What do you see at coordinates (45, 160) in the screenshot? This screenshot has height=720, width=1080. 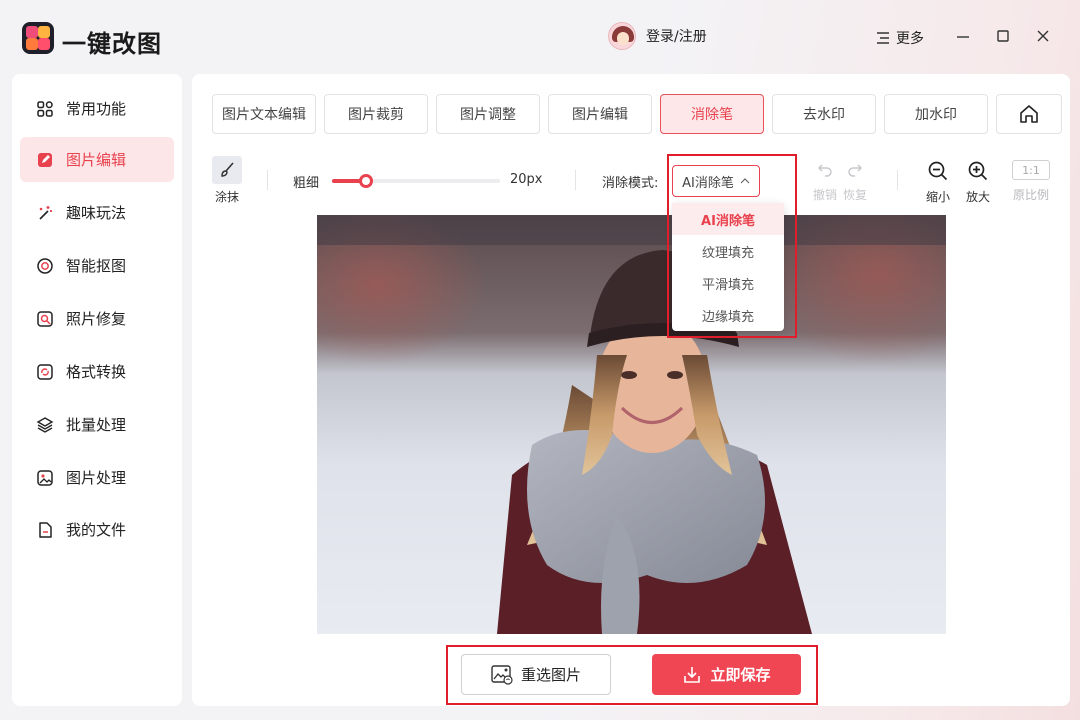 I see `edit-icon` at bounding box center [45, 160].